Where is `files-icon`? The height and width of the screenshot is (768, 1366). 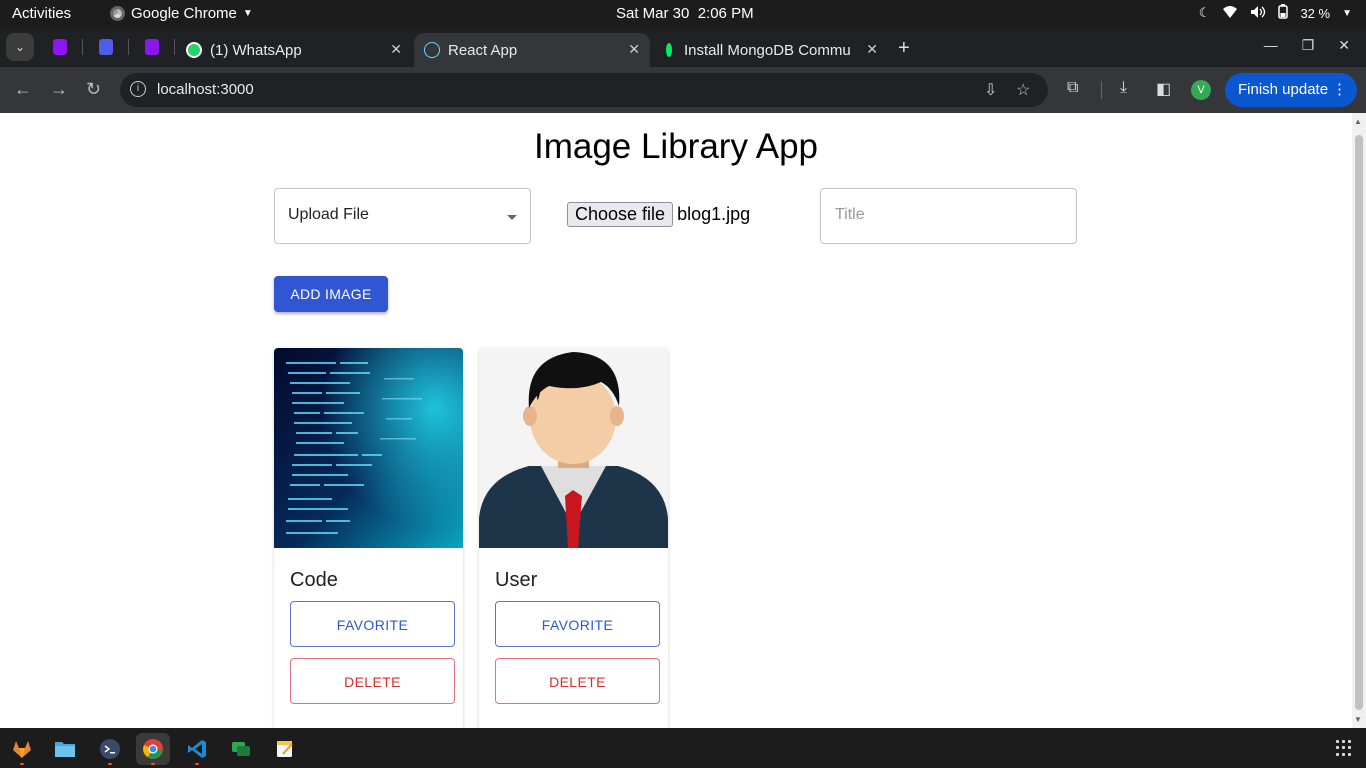 files-icon is located at coordinates (65, 749).